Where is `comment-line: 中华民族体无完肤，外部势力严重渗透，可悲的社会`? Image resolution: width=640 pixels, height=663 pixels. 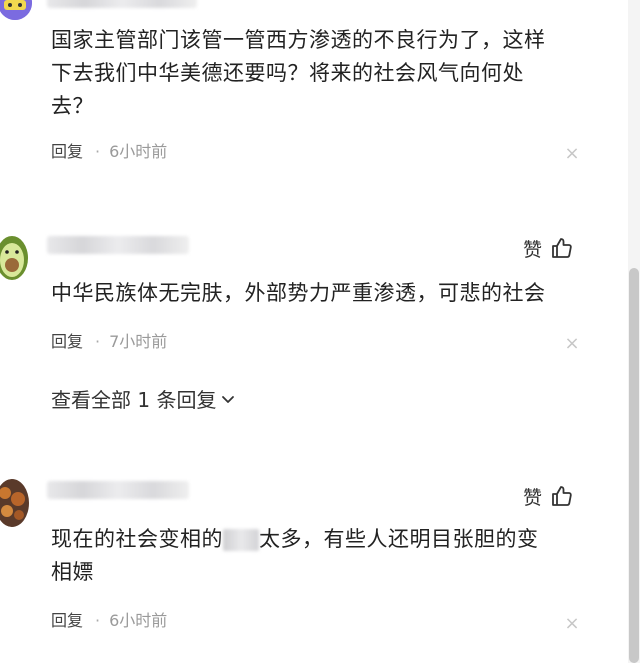
comment-line: 中华民族体无完肤，外部势力严重渗透，可悲的社会 is located at coordinates (298, 293).